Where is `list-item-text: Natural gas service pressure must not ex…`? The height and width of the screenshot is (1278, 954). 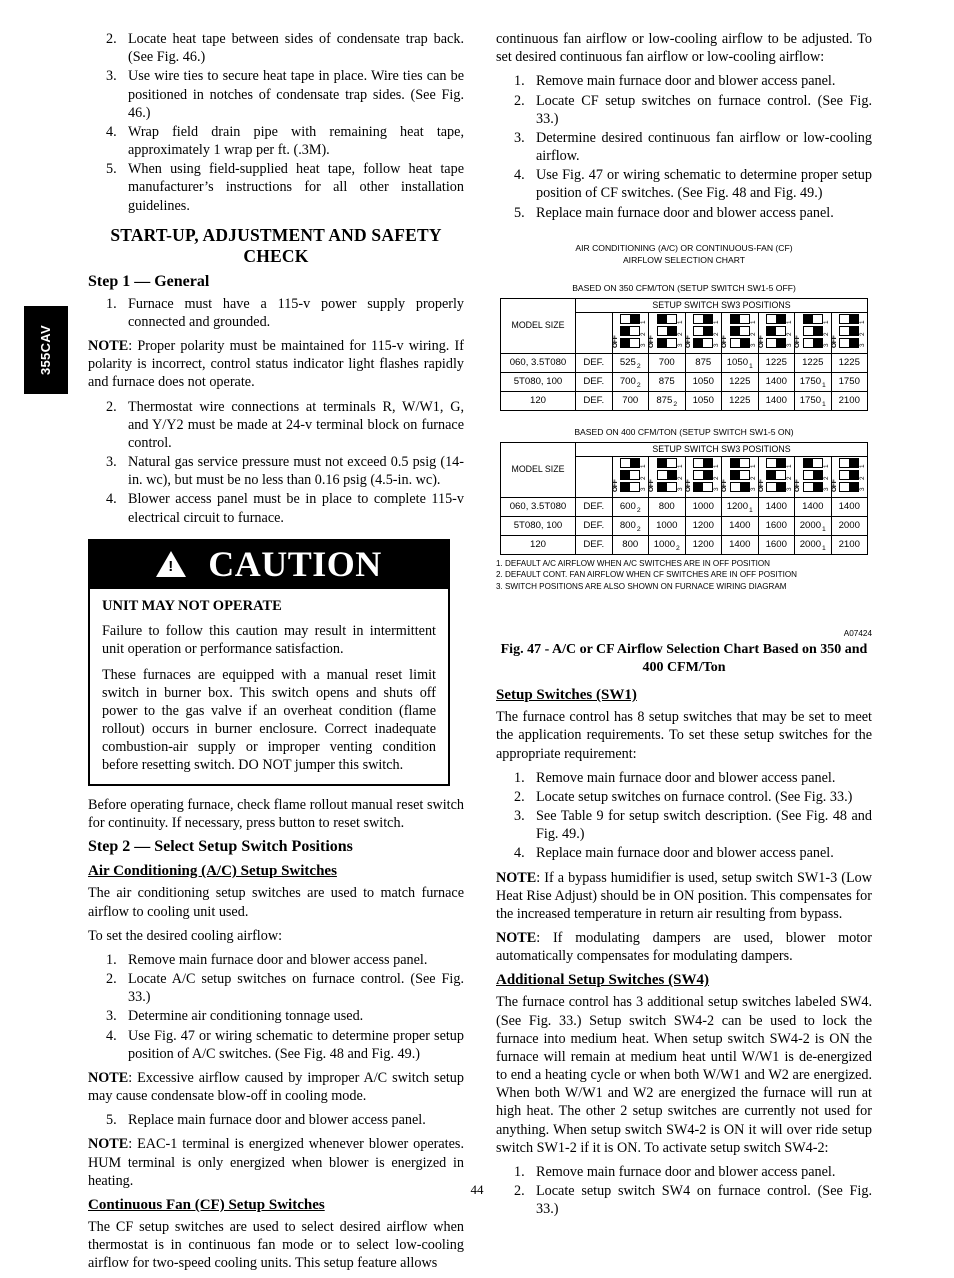
list-item-text: Natural gas service pressure must not ex… is located at coordinates (296, 471).